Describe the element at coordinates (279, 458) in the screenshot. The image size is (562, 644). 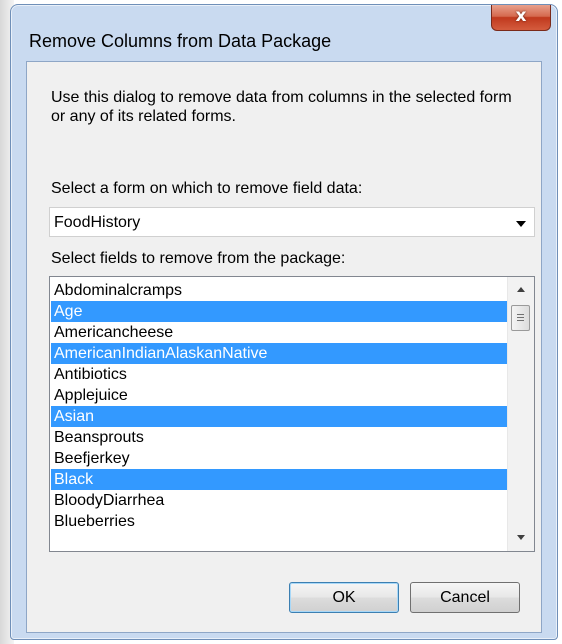
I see `list-item: Beefjerkey` at that location.